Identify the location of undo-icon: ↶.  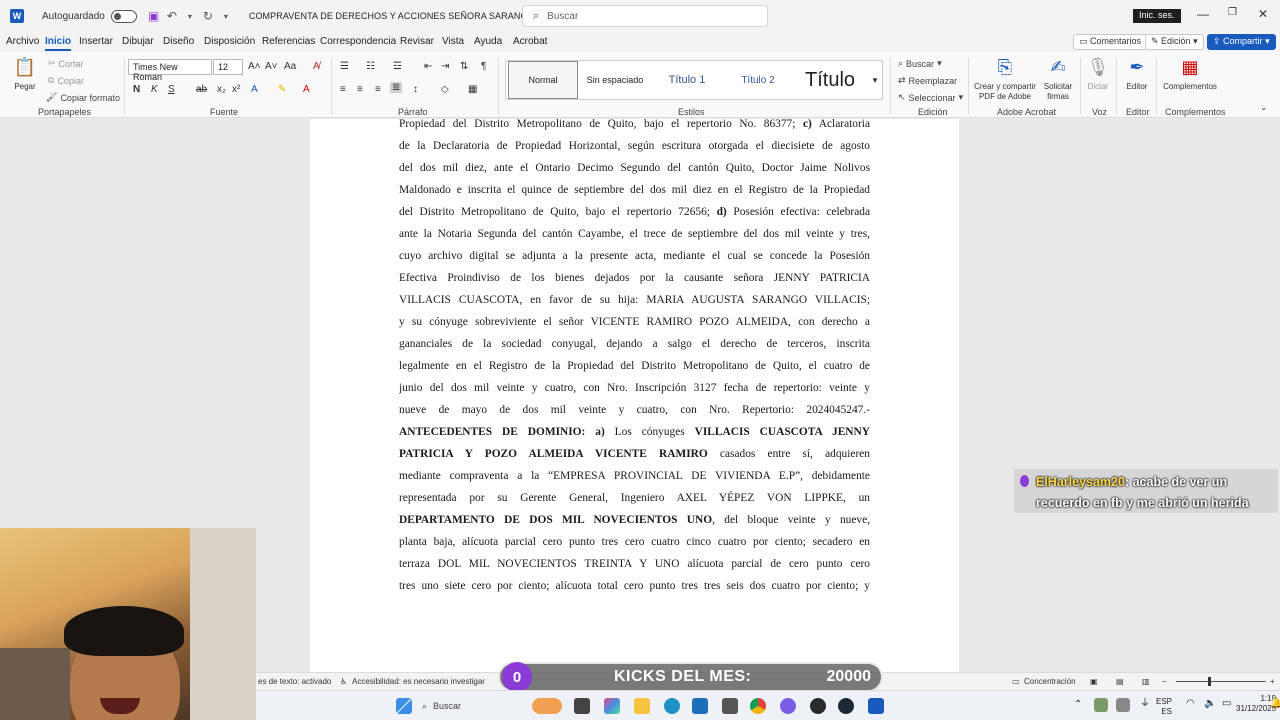
(172, 16).